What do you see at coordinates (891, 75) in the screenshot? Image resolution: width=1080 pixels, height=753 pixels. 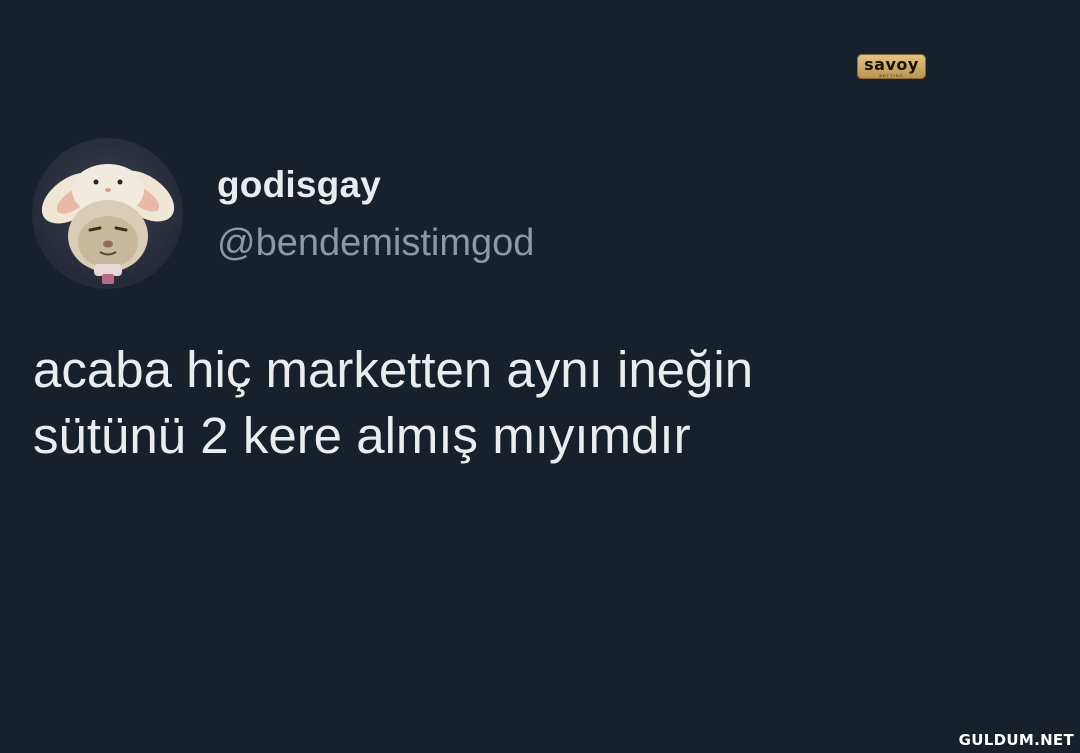 I see `sponsor-logo-subtitle: BETTING` at bounding box center [891, 75].